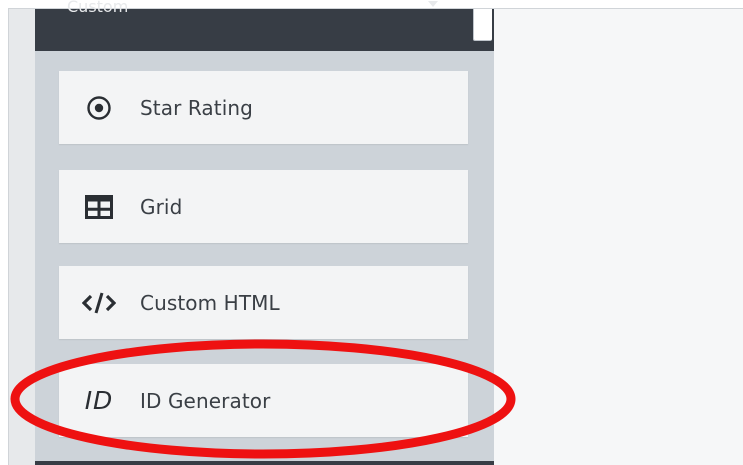 The width and height of the screenshot is (743, 465). I want to click on chevron-down-icon, so click(433, 4).